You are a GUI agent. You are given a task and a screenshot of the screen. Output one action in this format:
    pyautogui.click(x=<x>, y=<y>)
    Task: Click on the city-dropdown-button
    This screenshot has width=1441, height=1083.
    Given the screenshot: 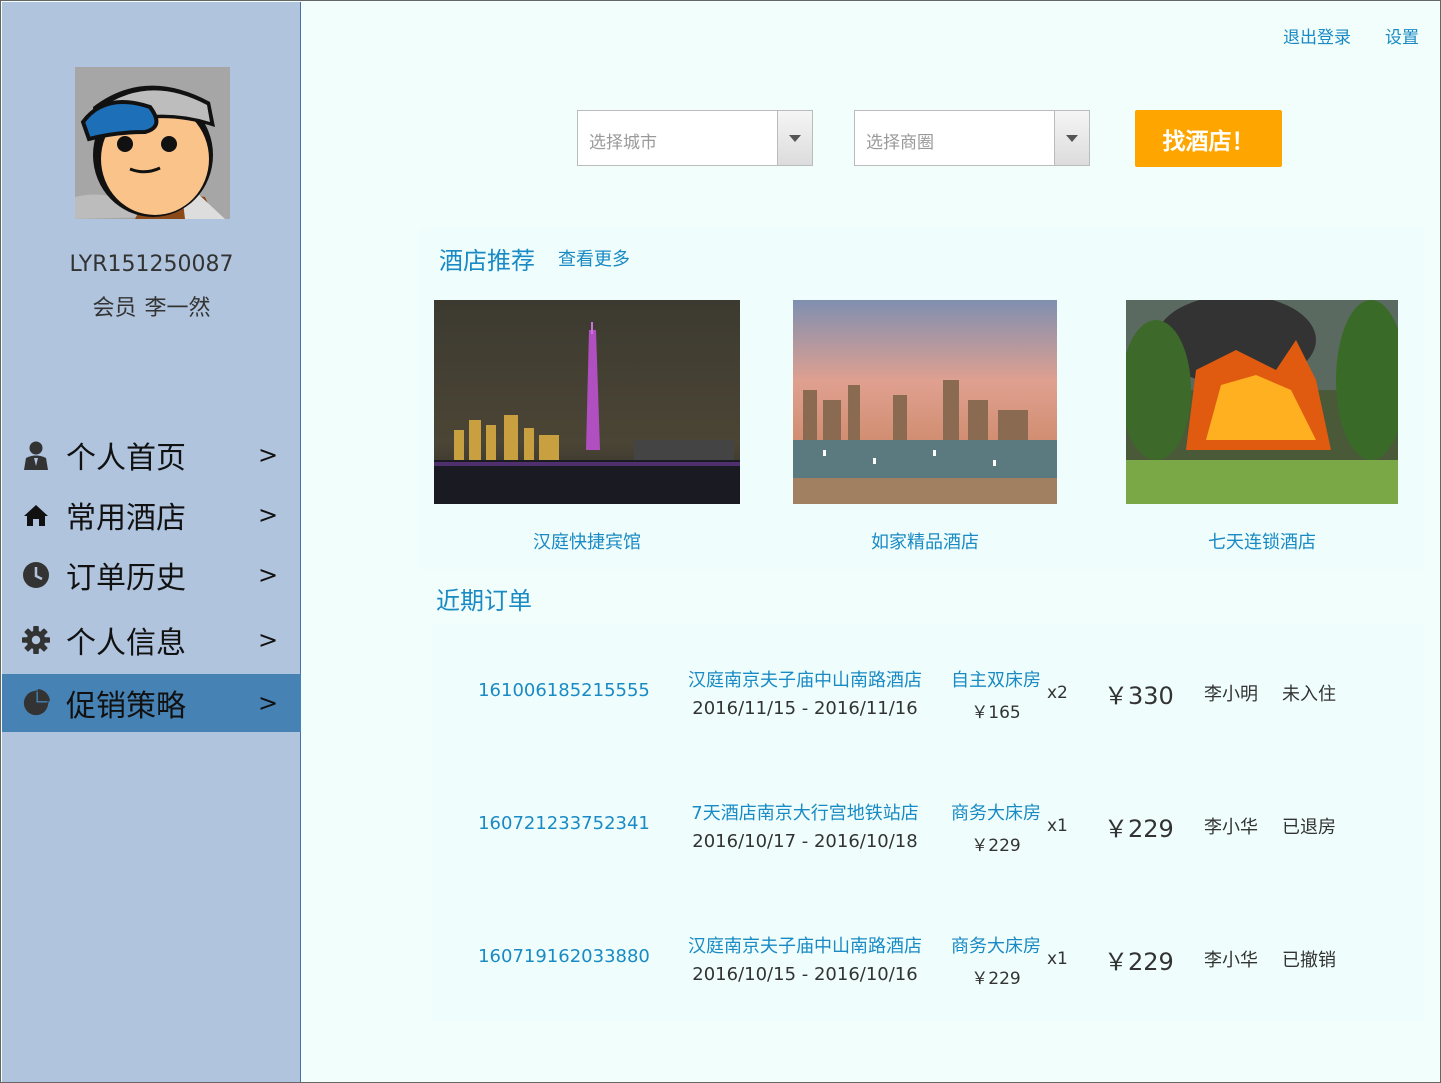 What is the action you would take?
    pyautogui.click(x=794, y=138)
    